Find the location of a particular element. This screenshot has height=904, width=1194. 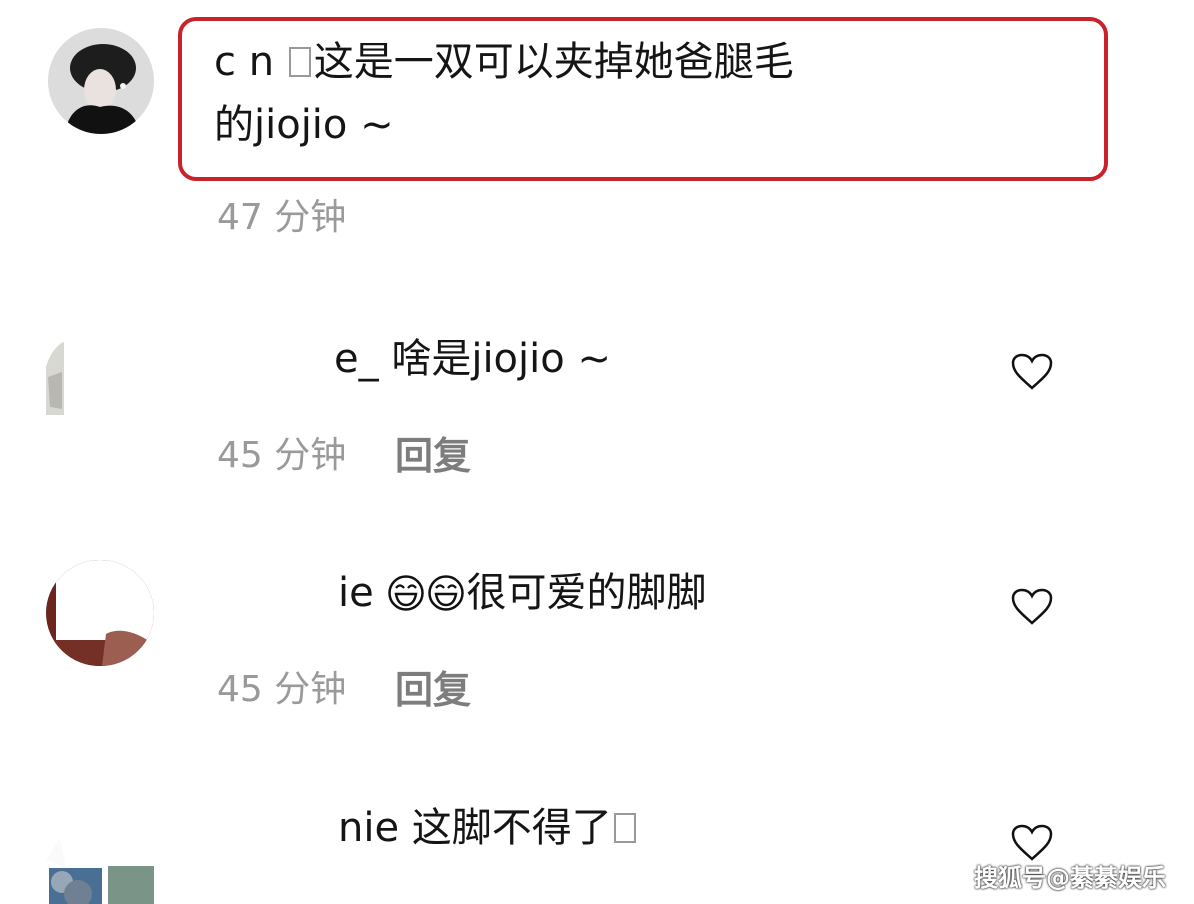

comment-text: e_ 啥是jiojio ~ is located at coordinates (472, 359).